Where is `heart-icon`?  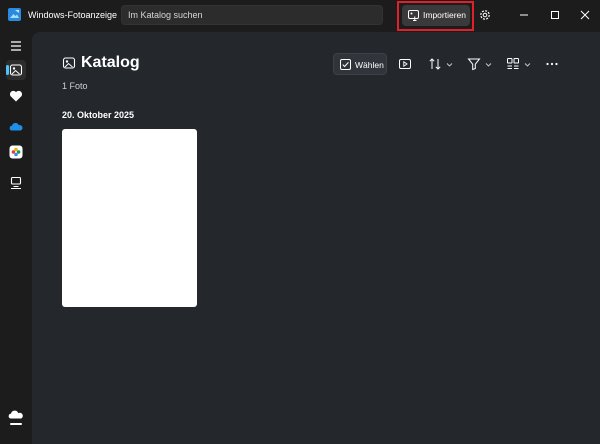 heart-icon is located at coordinates (16, 96).